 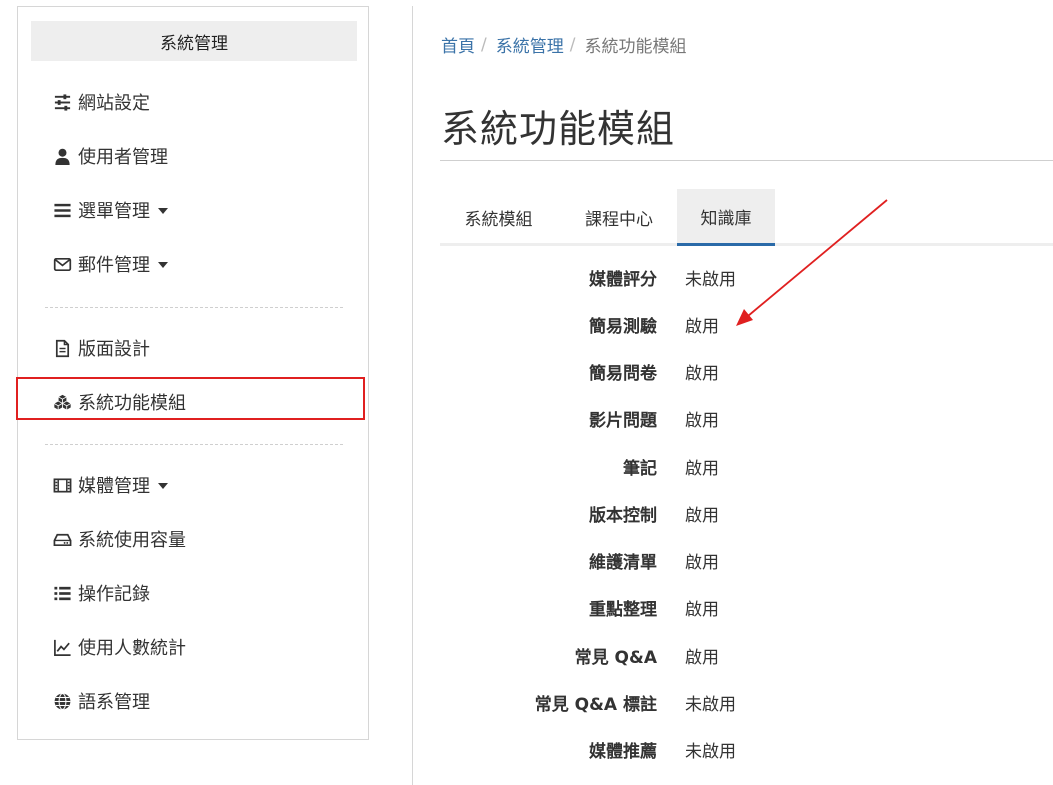 What do you see at coordinates (530, 44) in the screenshot?
I see `breadcrumb-parent-link: 系統管理` at bounding box center [530, 44].